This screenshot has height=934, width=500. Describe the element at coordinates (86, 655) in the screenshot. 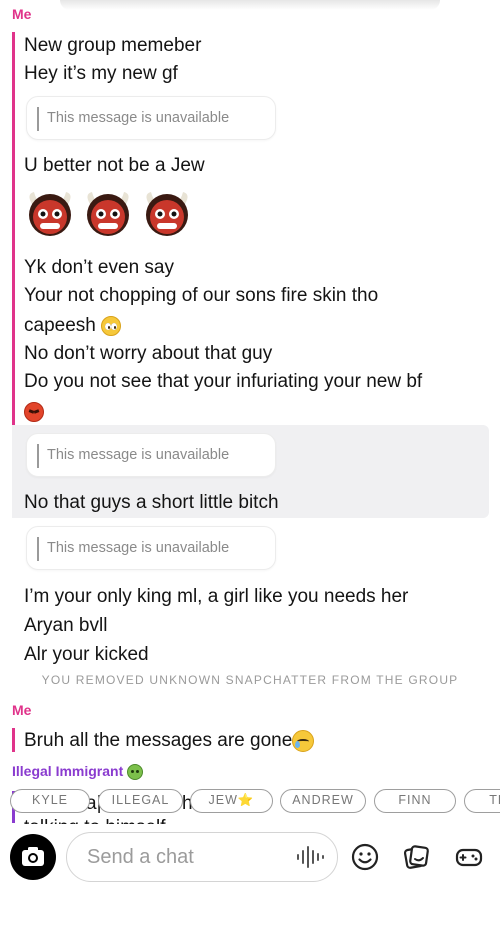

I see `chat-message: Alr your kicked` at that location.